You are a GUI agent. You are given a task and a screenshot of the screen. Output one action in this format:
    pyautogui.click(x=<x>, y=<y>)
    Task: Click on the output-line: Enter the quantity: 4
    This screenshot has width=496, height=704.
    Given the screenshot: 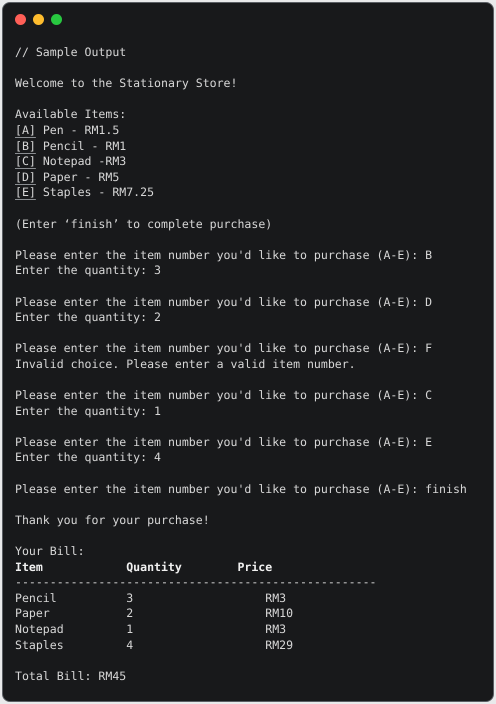 What is the action you would take?
    pyautogui.click(x=88, y=458)
    